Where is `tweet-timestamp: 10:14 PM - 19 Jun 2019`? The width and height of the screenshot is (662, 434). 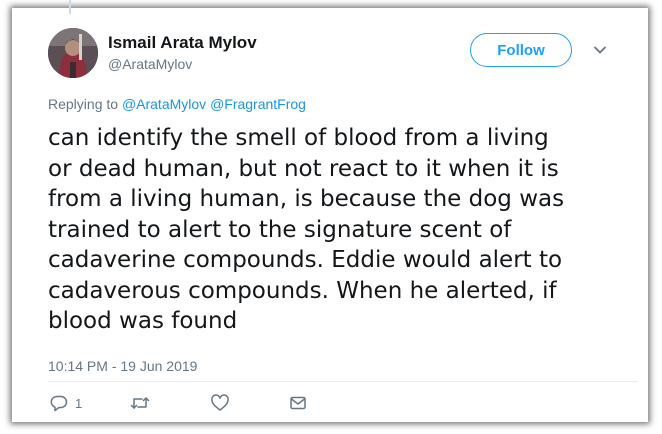 tweet-timestamp: 10:14 PM - 19 Jun 2019 is located at coordinates (122, 366).